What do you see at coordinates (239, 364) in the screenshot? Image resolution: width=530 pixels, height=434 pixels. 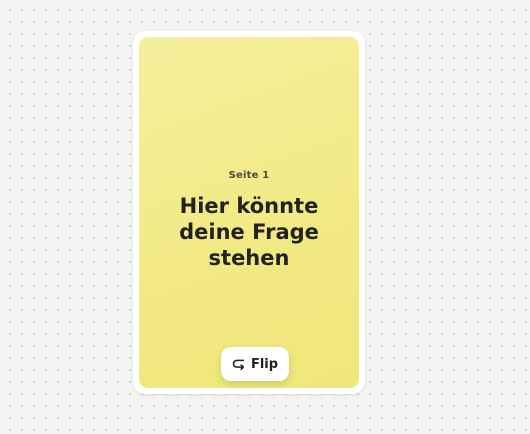 I see `rotate-icon` at bounding box center [239, 364].